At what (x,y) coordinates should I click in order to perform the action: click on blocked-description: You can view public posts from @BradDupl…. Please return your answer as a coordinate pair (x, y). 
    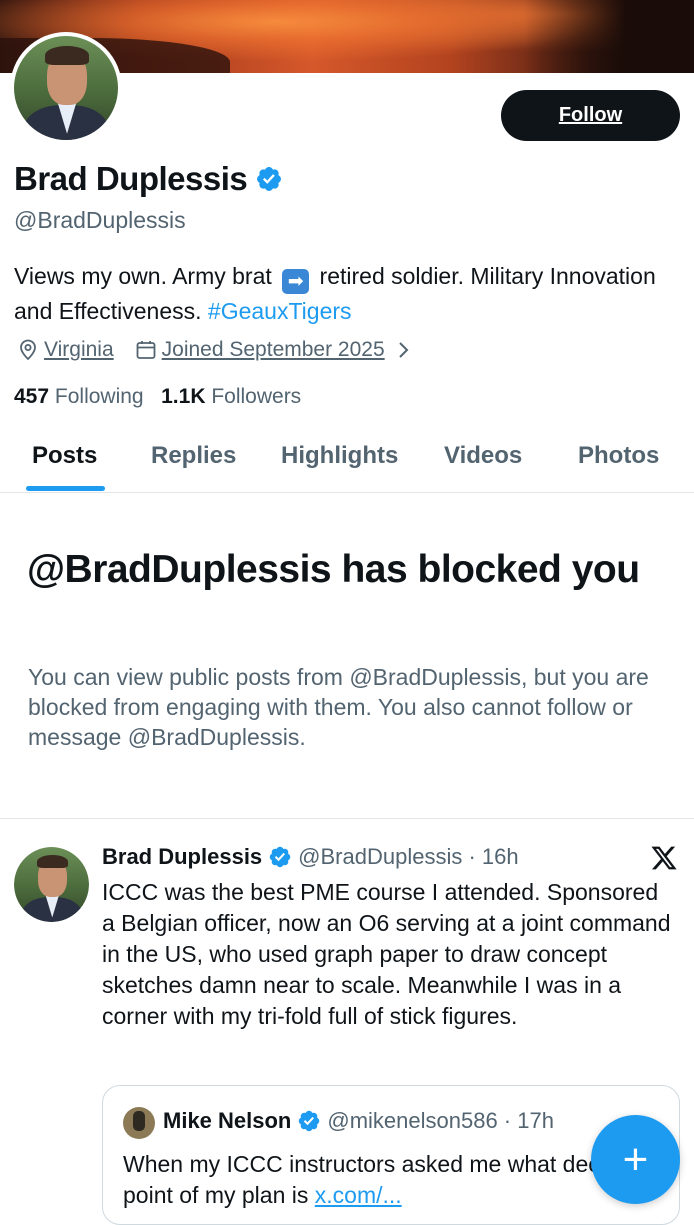
    Looking at the image, I should click on (338, 707).